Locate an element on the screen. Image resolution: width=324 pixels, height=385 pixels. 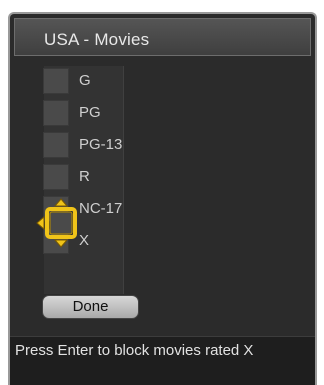
rating-row-pg-13: PG-13 is located at coordinates (143, 146).